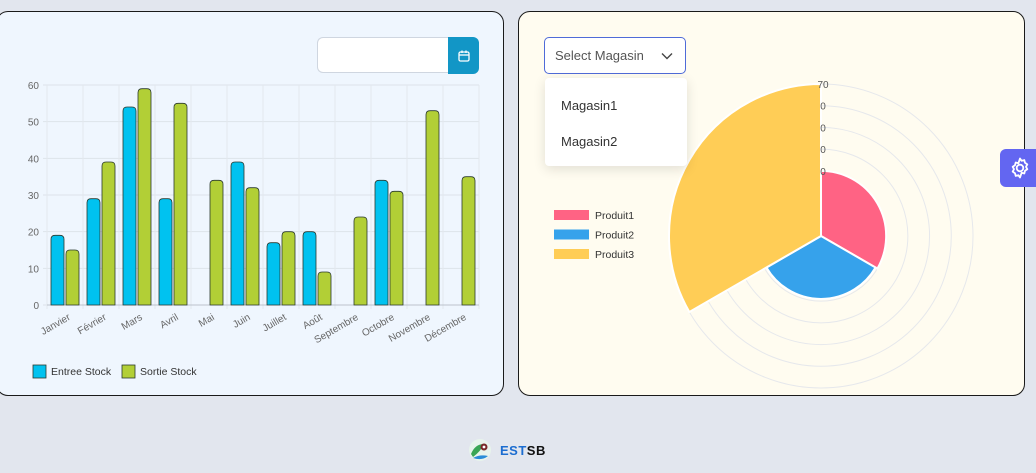 Image resolution: width=1036 pixels, height=473 pixels. What do you see at coordinates (599, 55) in the screenshot?
I see `magasin-select-placeholder: Select Magasin` at bounding box center [599, 55].